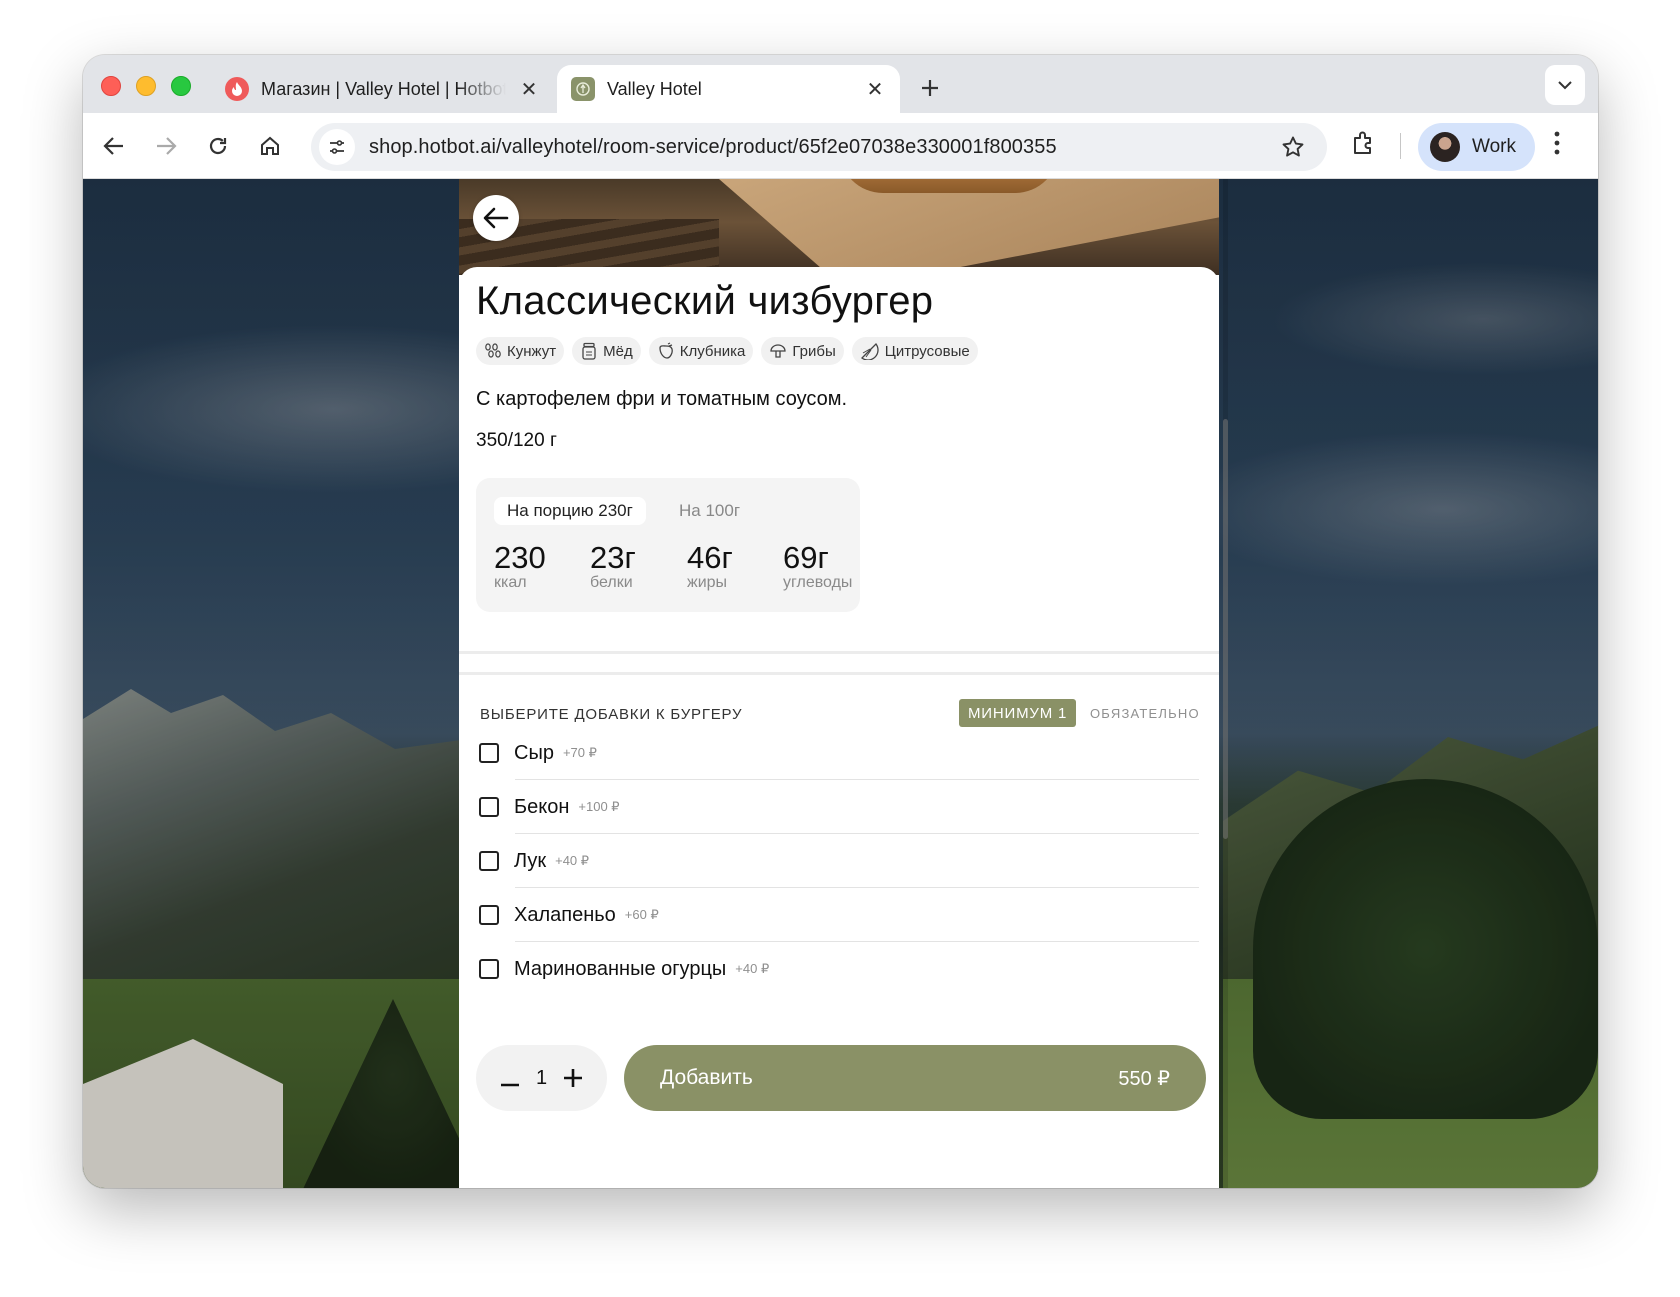 This screenshot has width=1680, height=1297. What do you see at coordinates (666, 350) in the screenshot?
I see `strawberry-icon` at bounding box center [666, 350].